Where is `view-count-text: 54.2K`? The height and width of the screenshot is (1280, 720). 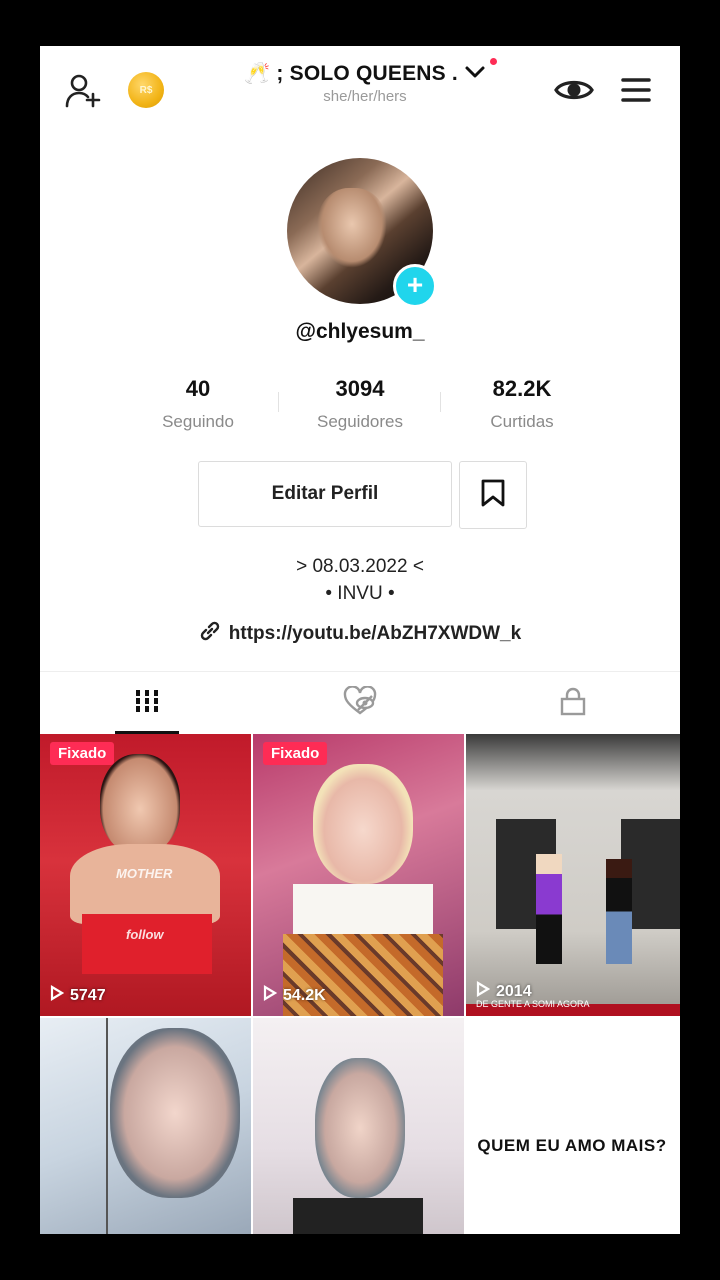
view-count-text: 54.2K is located at coordinates (304, 995).